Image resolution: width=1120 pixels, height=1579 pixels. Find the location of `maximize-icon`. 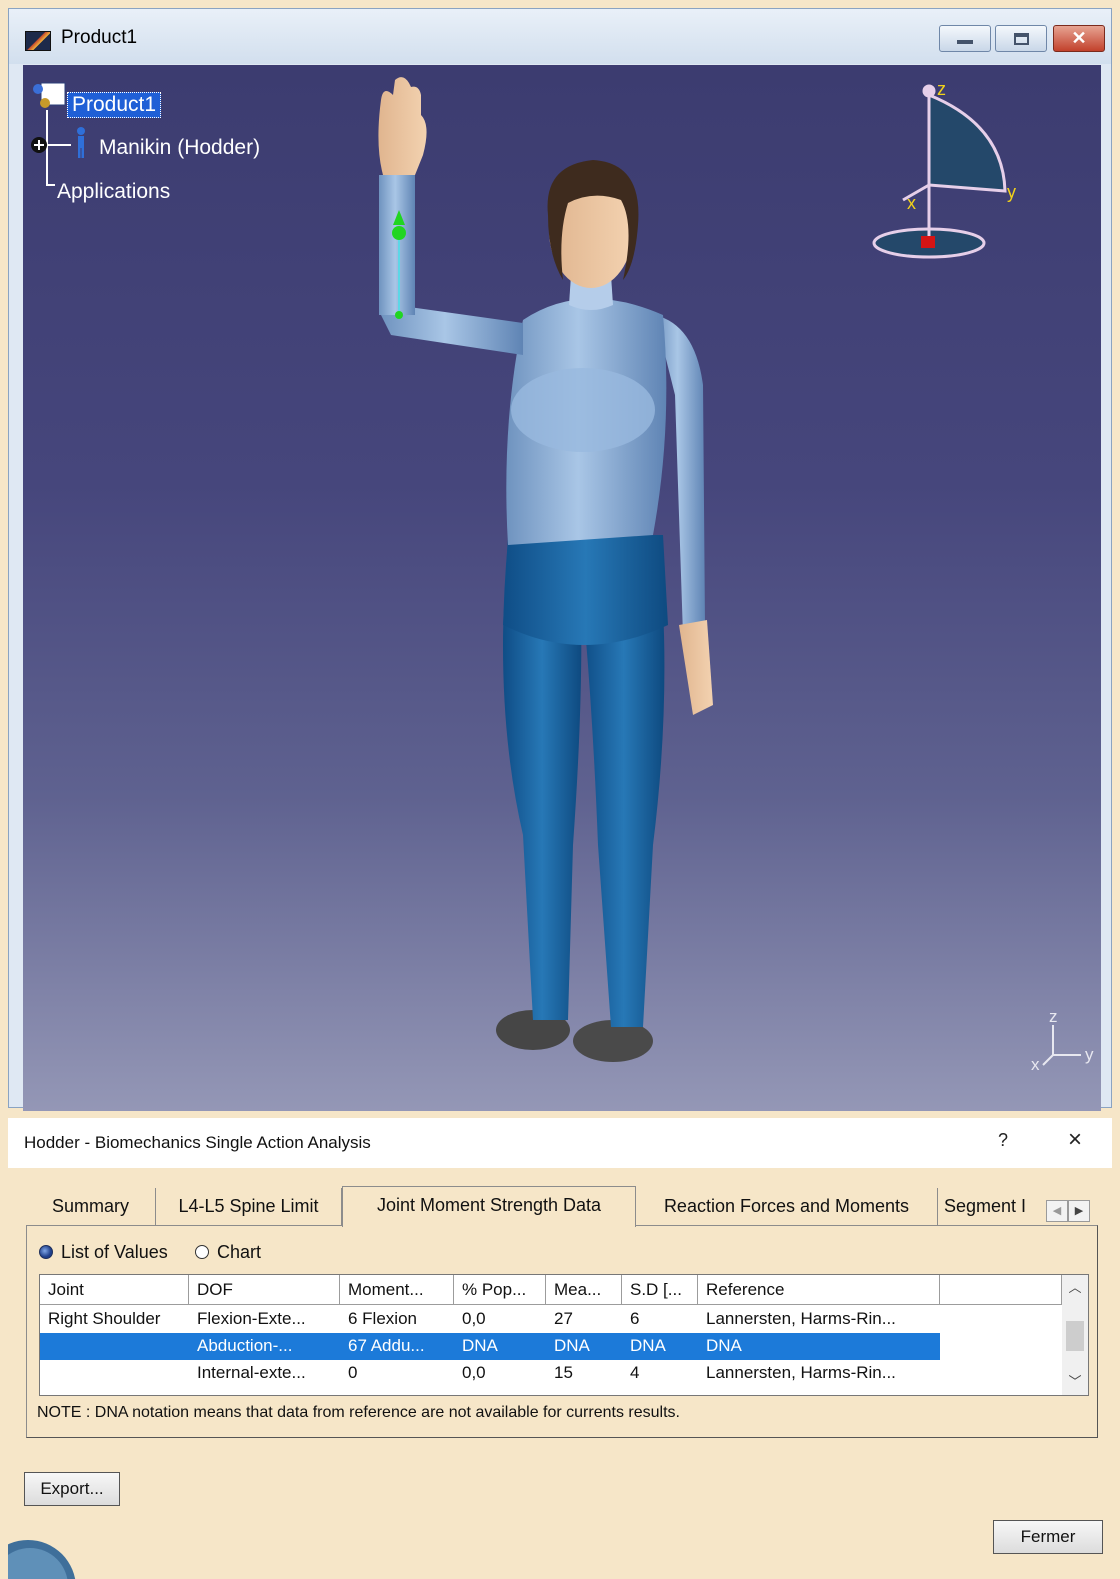

maximize-icon is located at coordinates (1021, 39).